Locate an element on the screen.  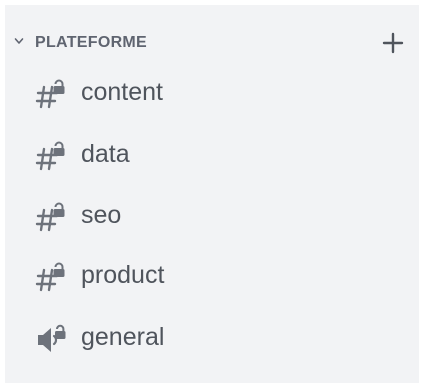
channel-item-content: content is located at coordinates (183, 93).